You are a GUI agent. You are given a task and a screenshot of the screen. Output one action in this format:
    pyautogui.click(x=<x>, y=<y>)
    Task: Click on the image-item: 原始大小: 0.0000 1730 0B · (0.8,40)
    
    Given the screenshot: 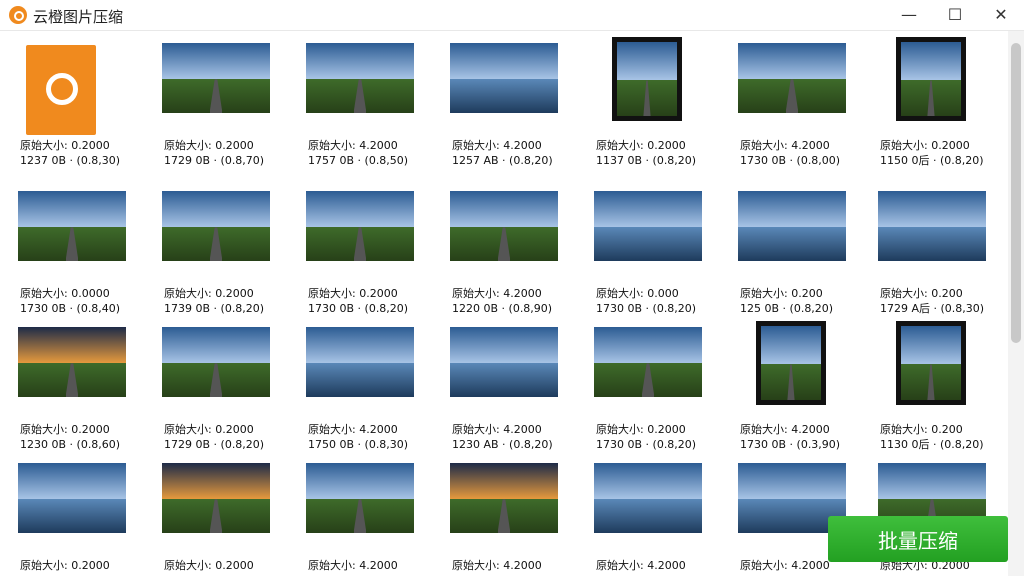 What is the action you would take?
    pyautogui.click(x=70, y=249)
    